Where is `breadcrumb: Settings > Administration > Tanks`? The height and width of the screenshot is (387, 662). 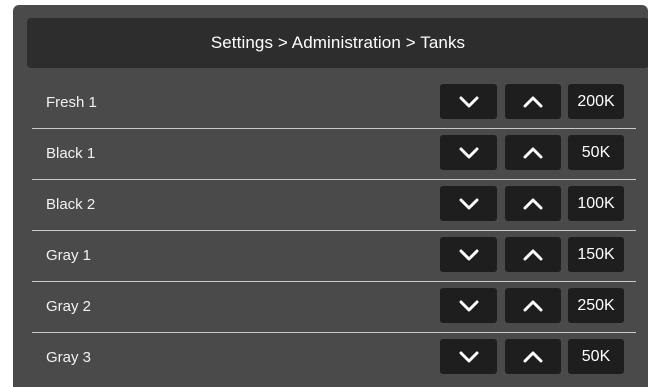 breadcrumb: Settings > Administration > Tanks is located at coordinates (337, 43).